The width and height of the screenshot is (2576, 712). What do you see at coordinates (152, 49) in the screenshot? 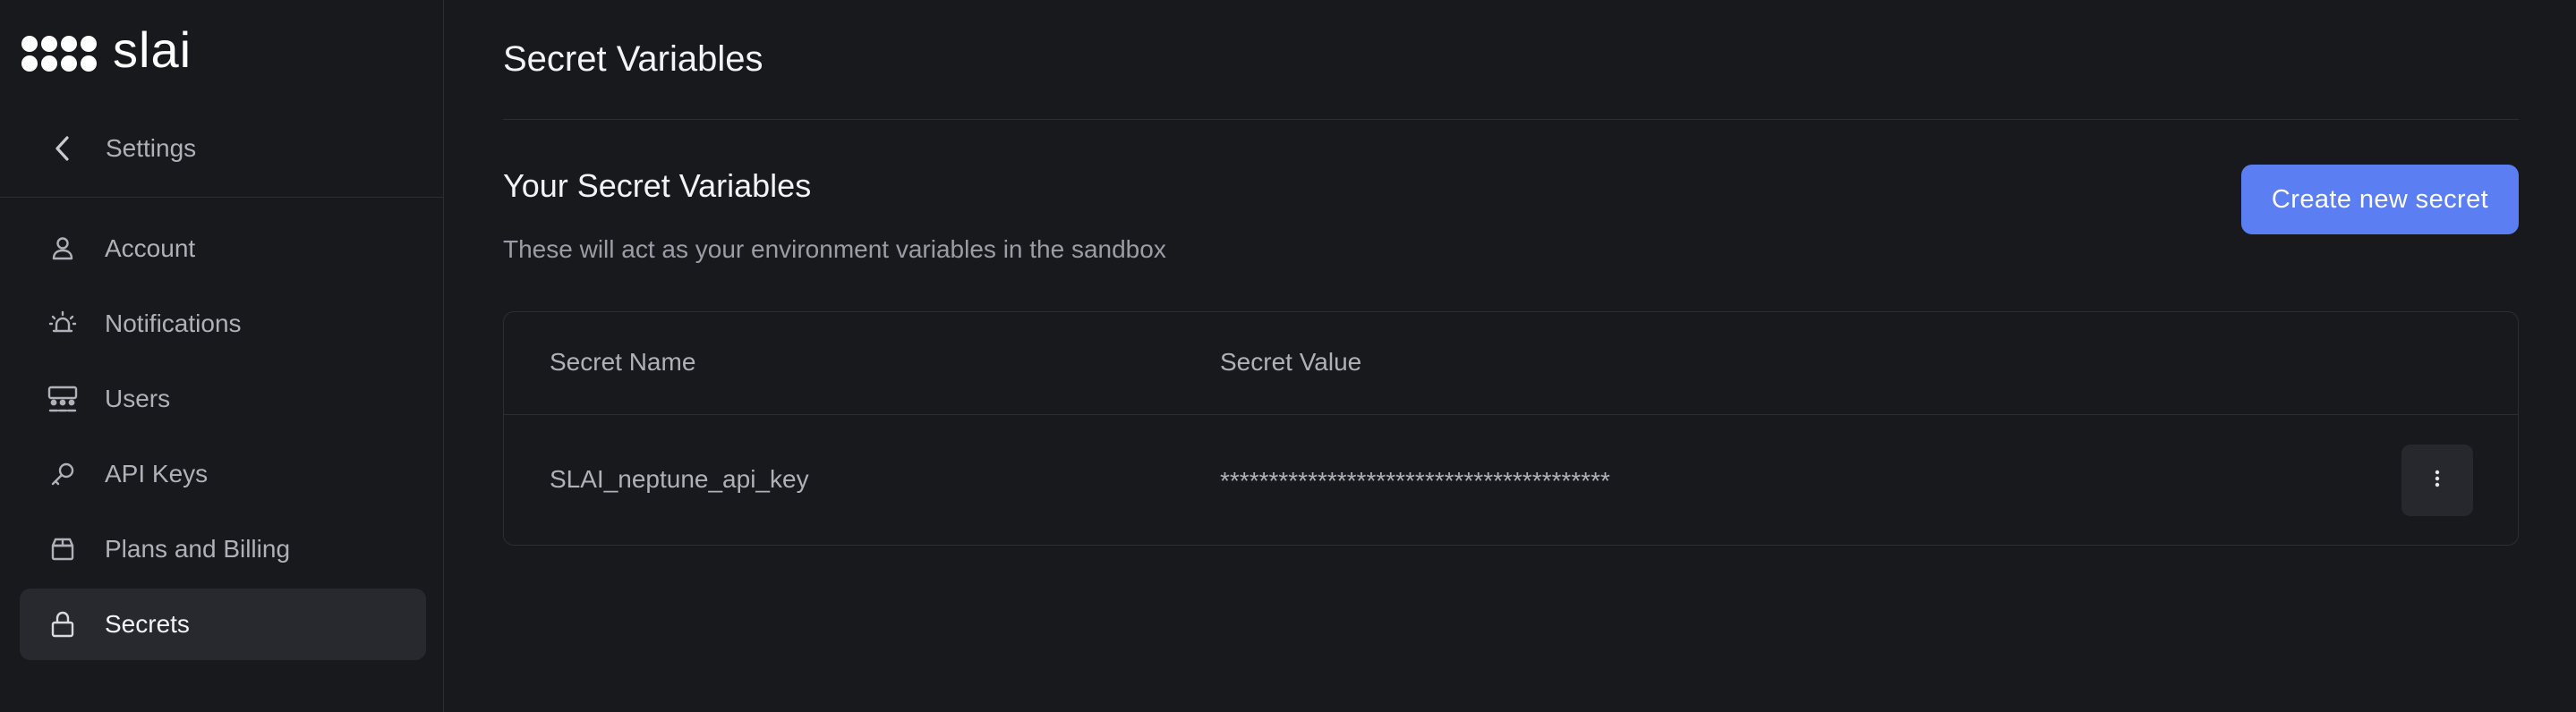
I see `logo-text: slai` at bounding box center [152, 49].